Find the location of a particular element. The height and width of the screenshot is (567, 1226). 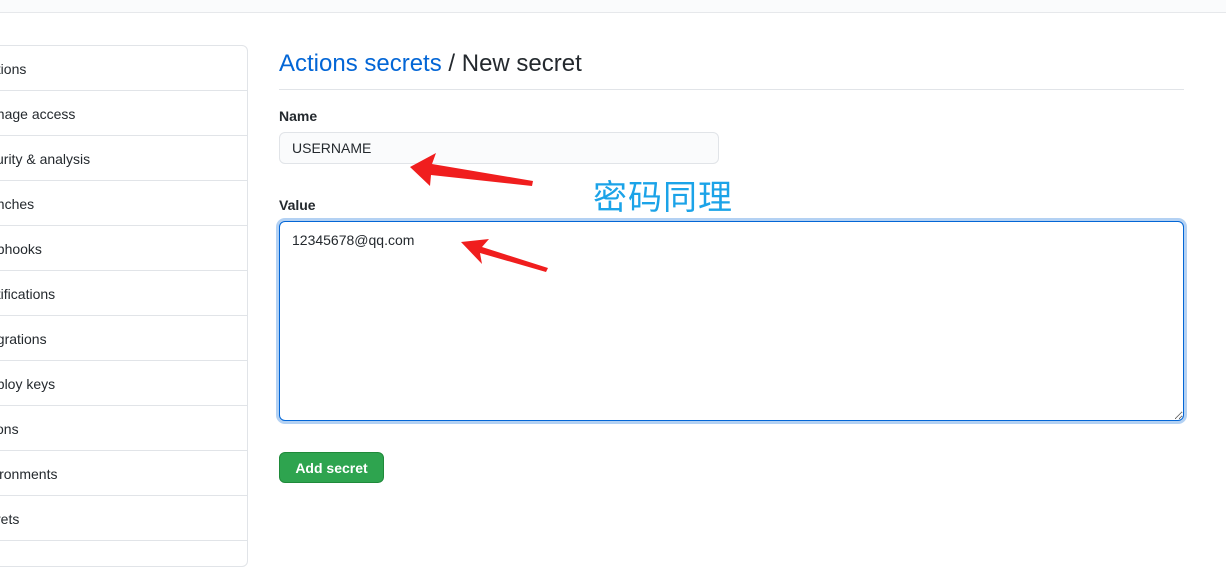

sidebar-item-label: otifications is located at coordinates (28, 294).